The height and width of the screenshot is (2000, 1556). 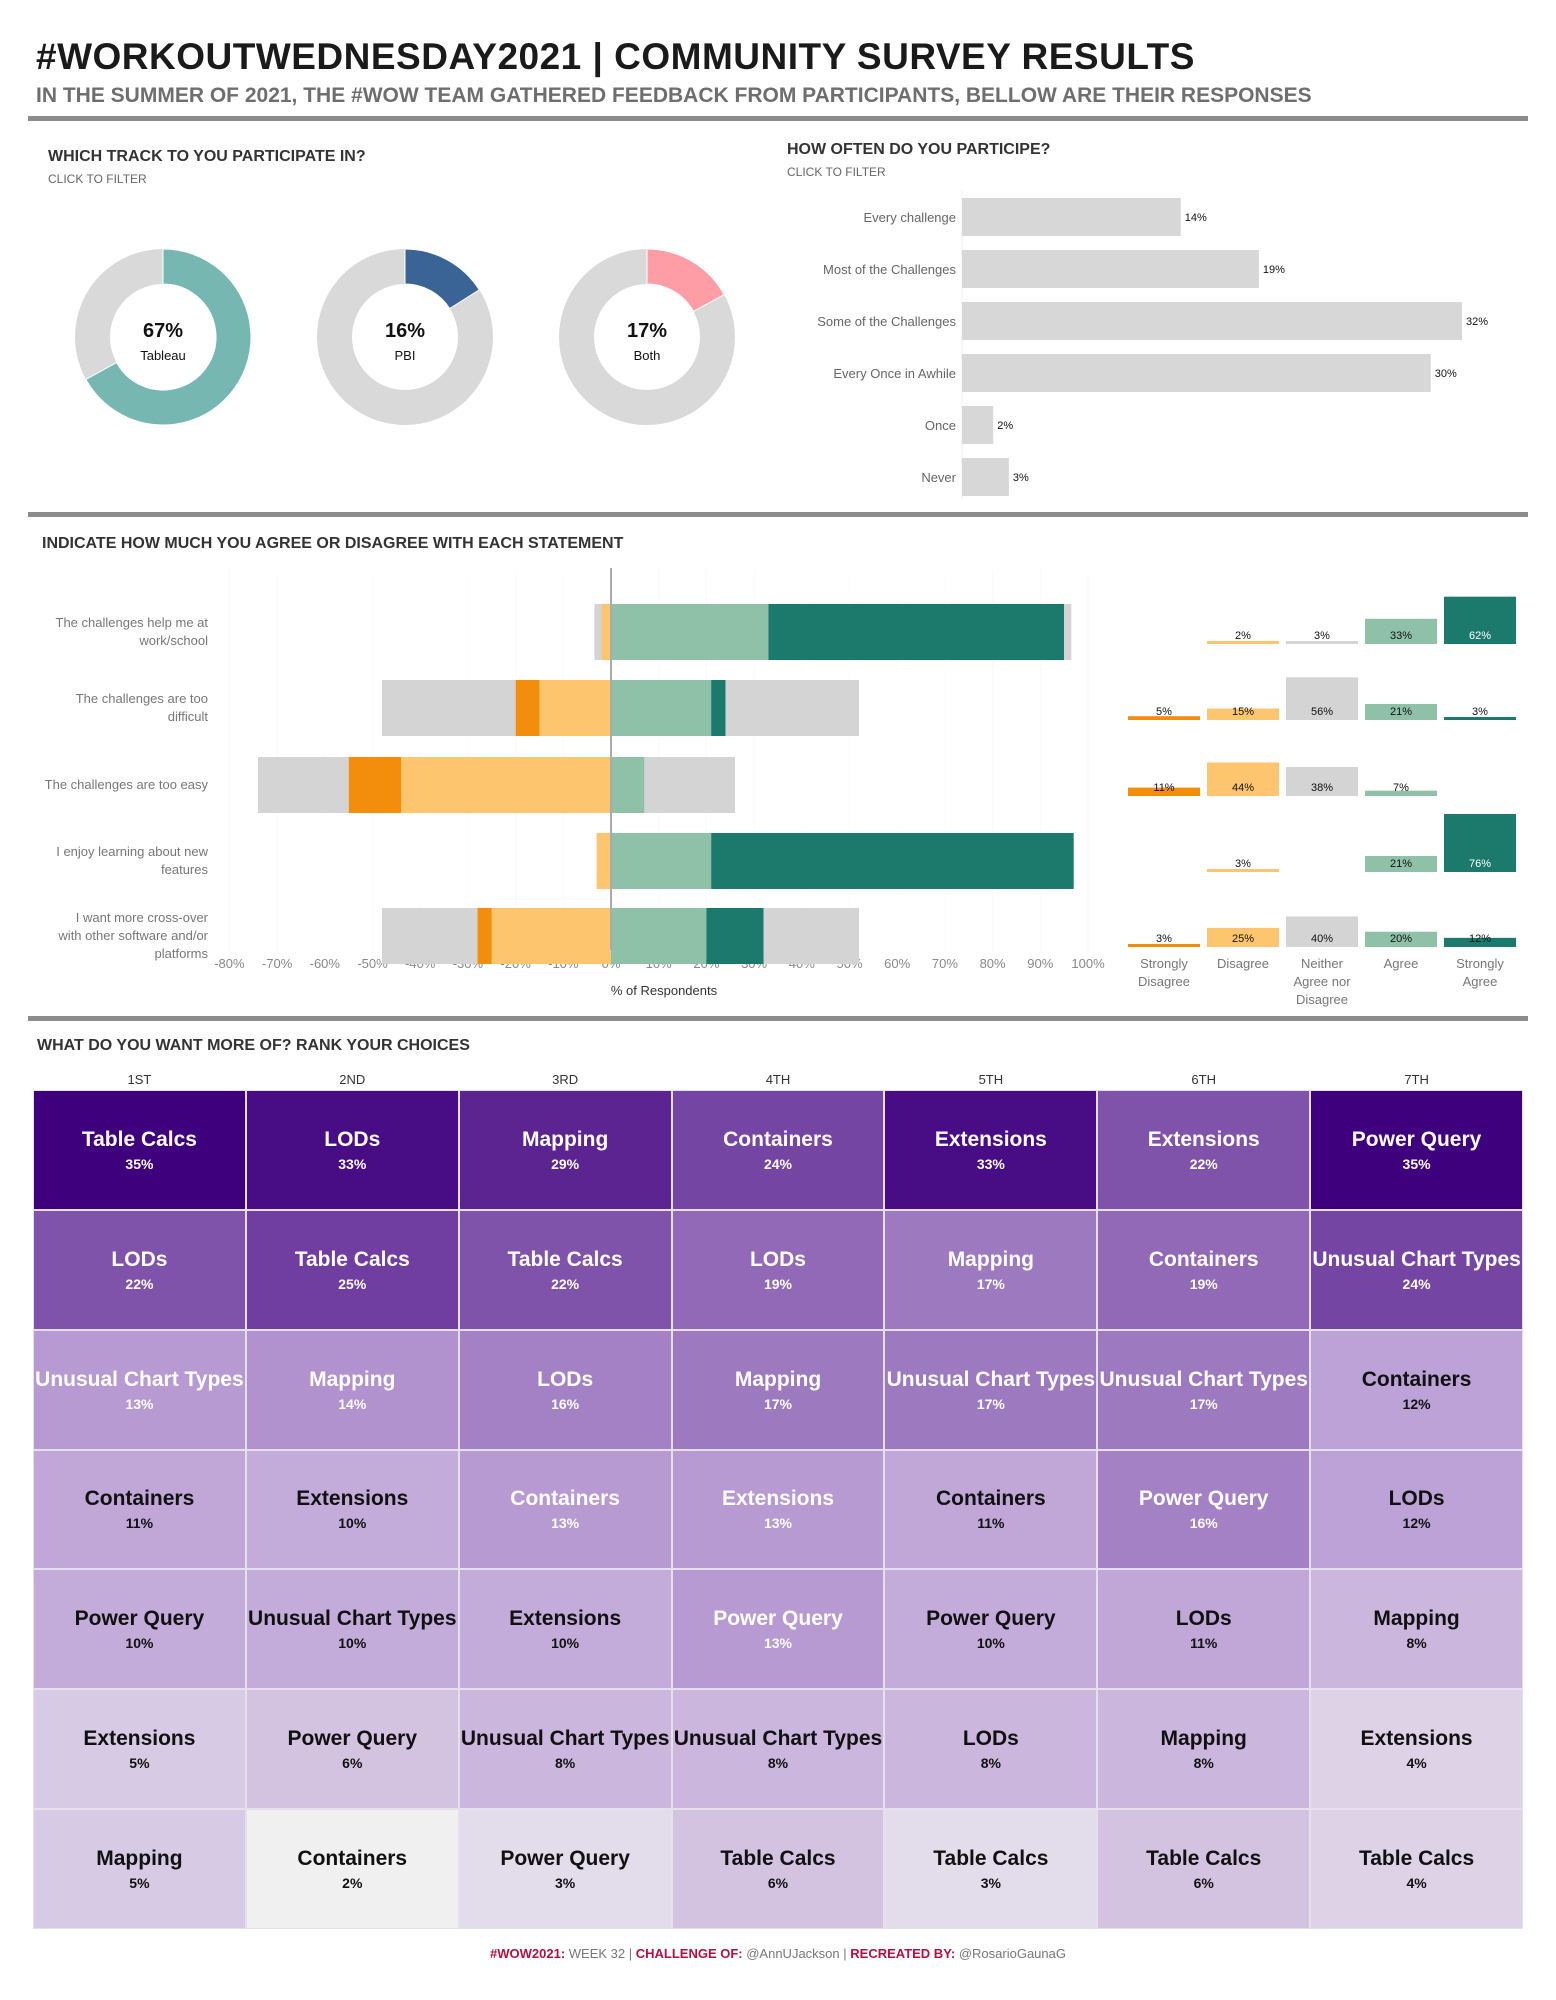 What do you see at coordinates (991, 1869) in the screenshot?
I see `rank-cell: Table Calcs 3%` at bounding box center [991, 1869].